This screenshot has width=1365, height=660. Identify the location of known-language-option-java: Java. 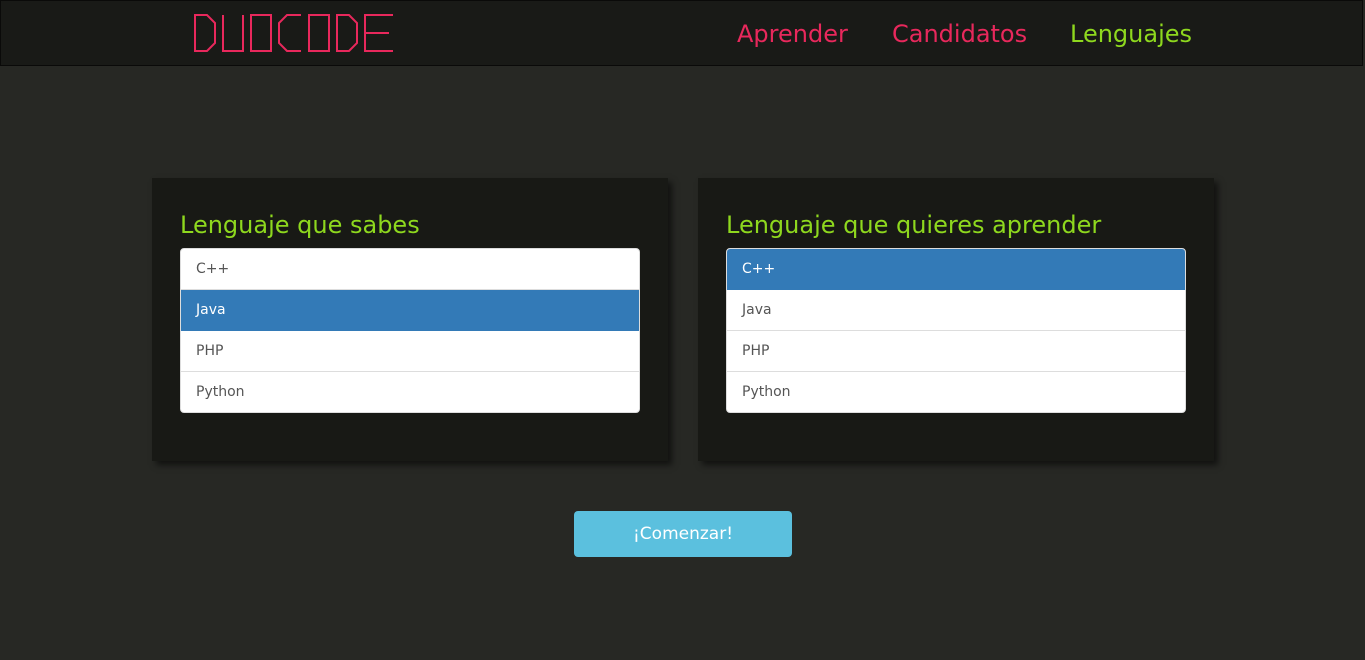
(410, 310).